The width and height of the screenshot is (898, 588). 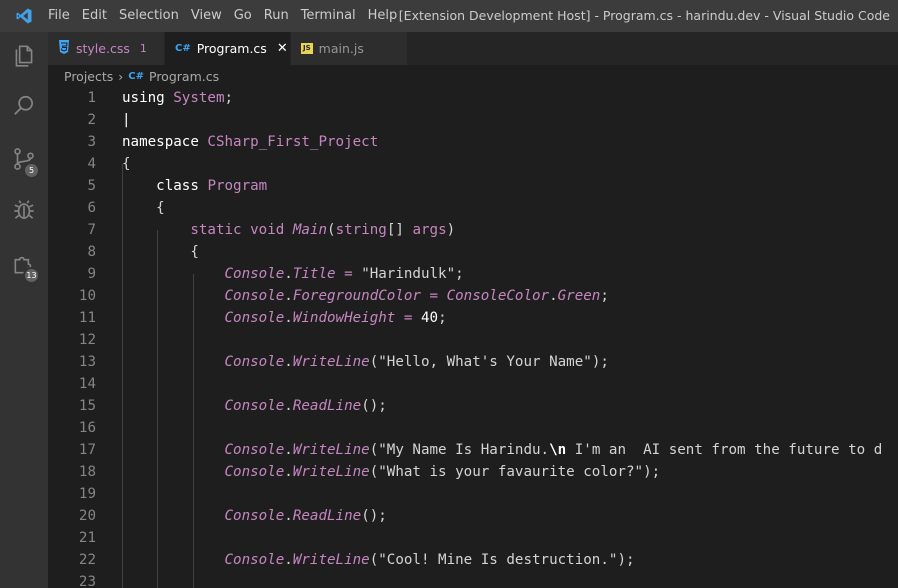 I want to click on menu-file: File, so click(x=62, y=16).